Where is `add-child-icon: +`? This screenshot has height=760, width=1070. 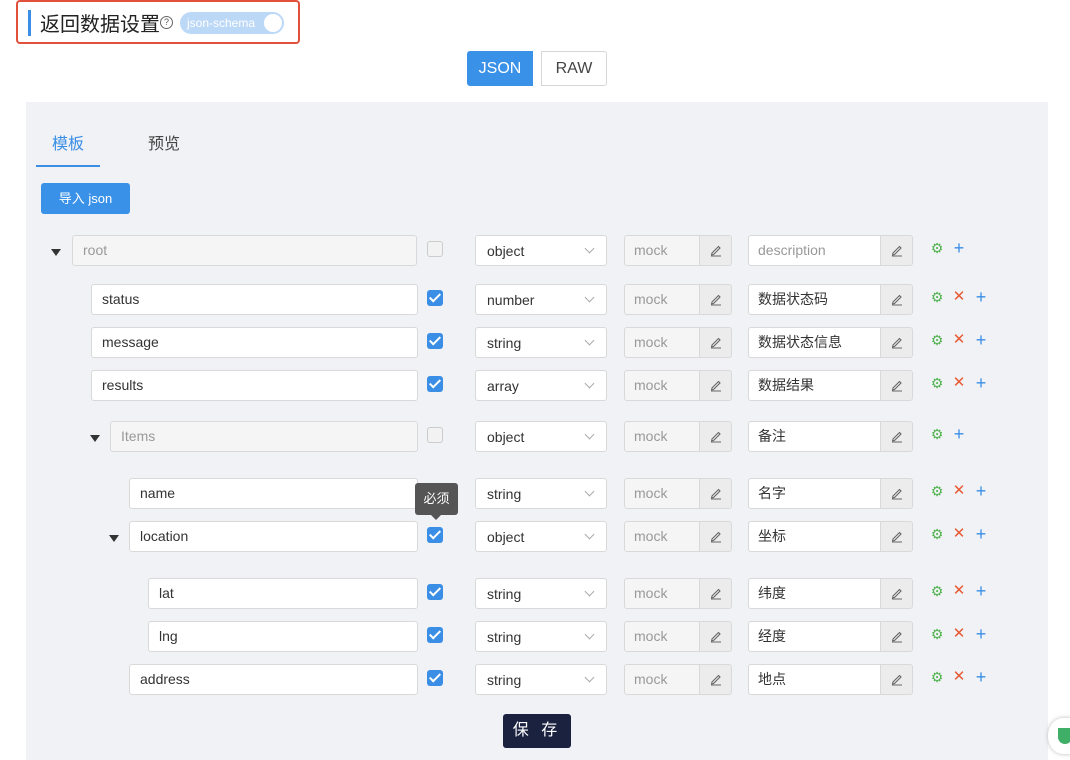
add-child-icon: + is located at coordinates (959, 248).